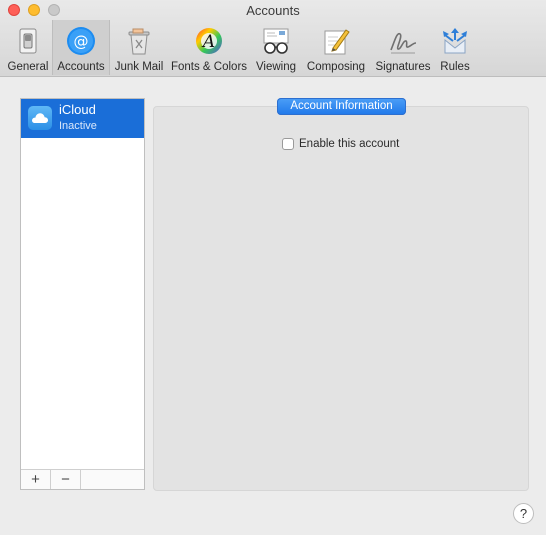 This screenshot has height=535, width=546. Describe the element at coordinates (523, 513) in the screenshot. I see `help-button: ?` at that location.